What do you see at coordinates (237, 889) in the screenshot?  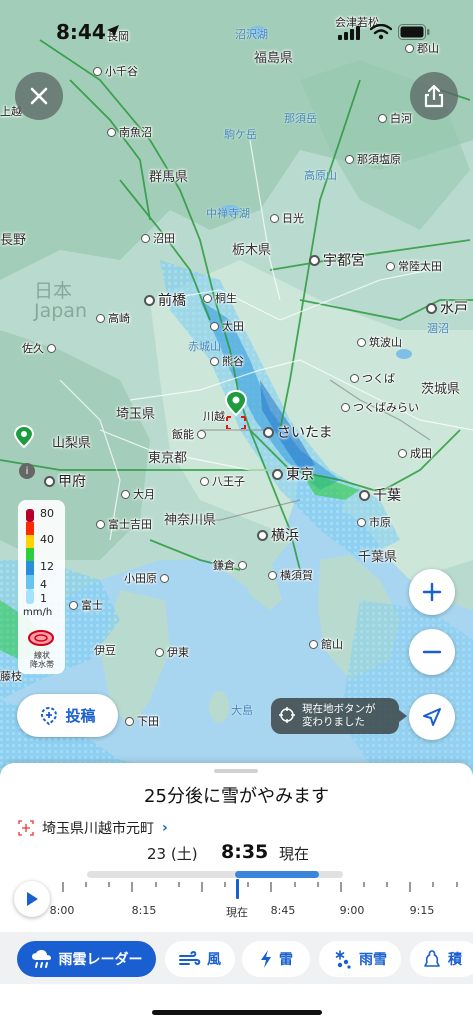 I see `slider-cursor` at bounding box center [237, 889].